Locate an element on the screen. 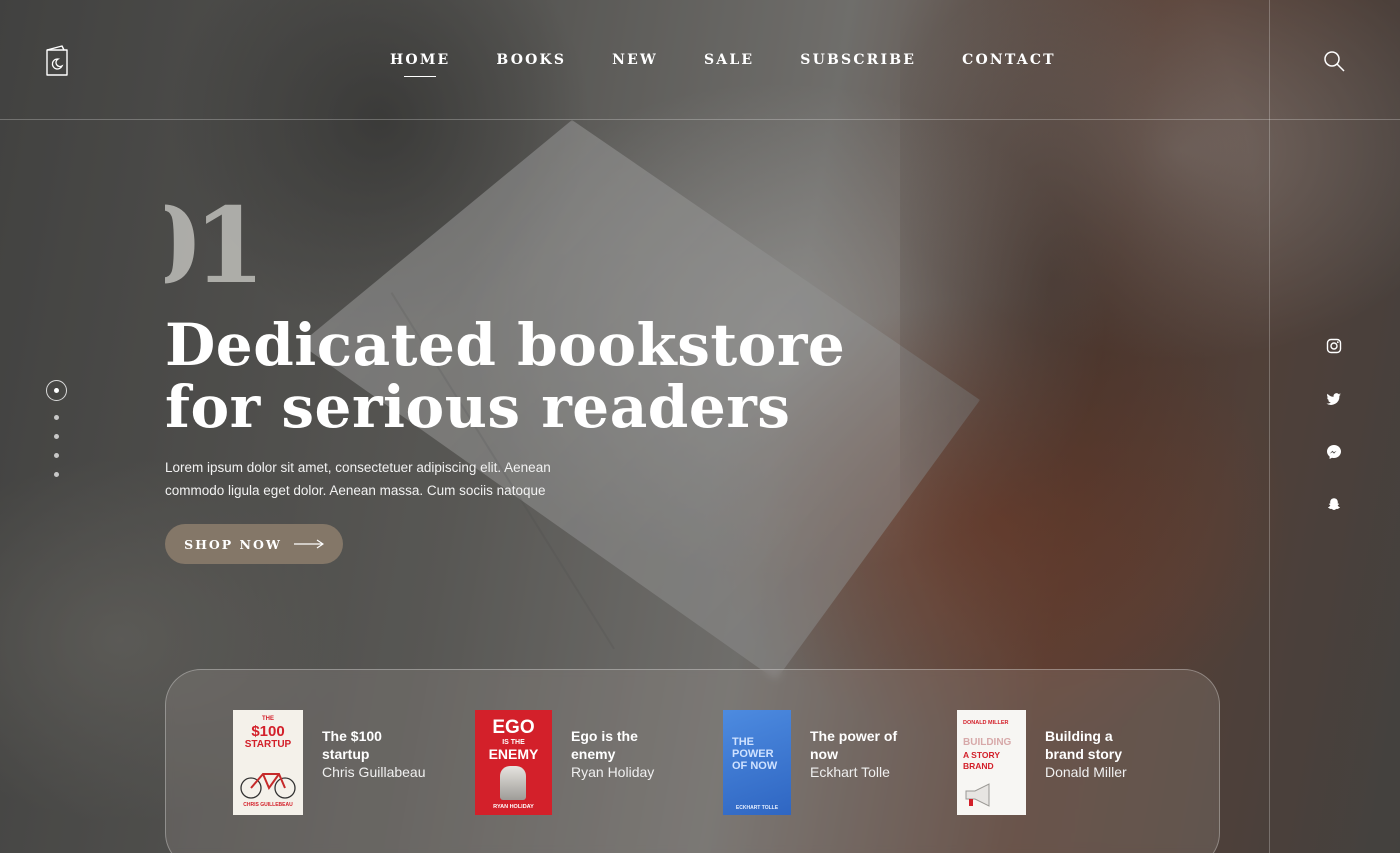 This screenshot has width=1400, height=853. nav-contact: CONTACT is located at coordinates (1009, 60).